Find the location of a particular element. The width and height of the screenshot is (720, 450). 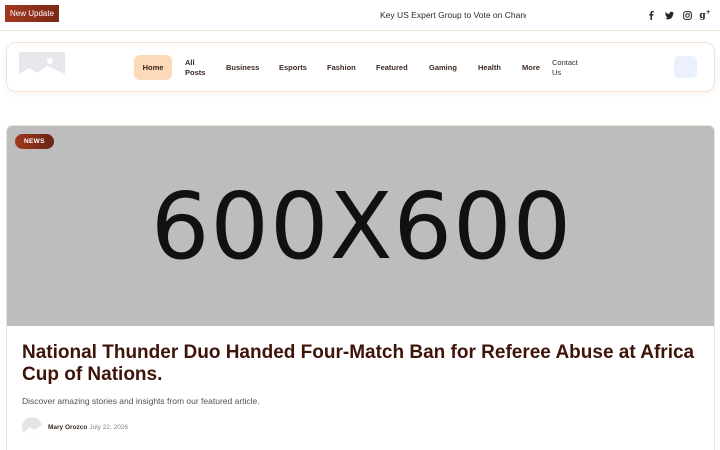

nav-business: Business is located at coordinates (242, 67).